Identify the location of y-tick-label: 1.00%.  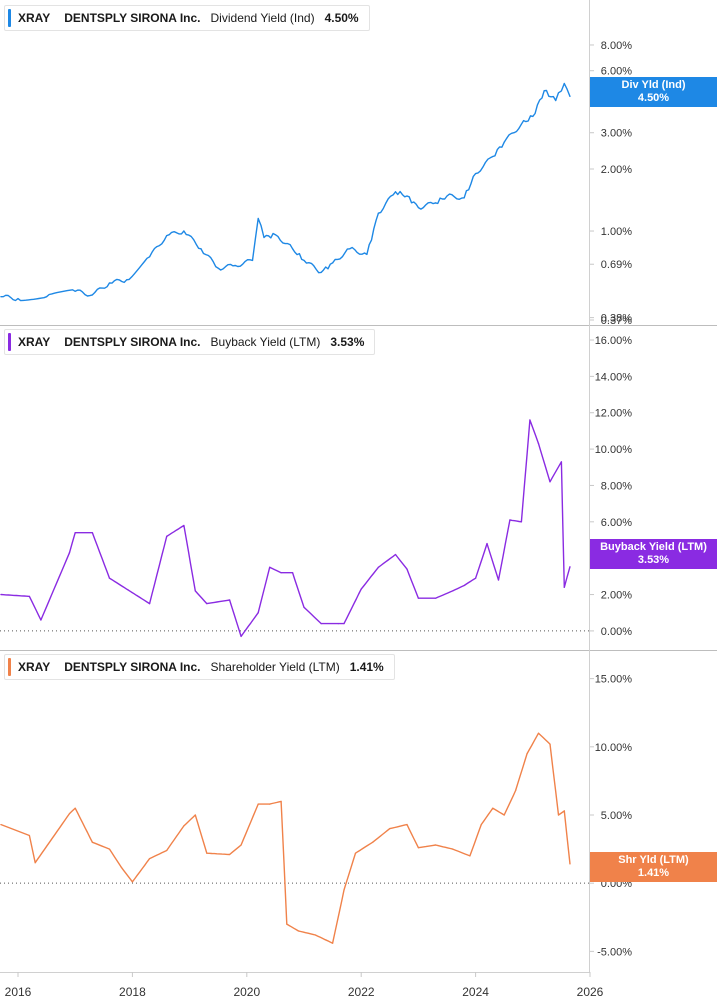
(616, 232).